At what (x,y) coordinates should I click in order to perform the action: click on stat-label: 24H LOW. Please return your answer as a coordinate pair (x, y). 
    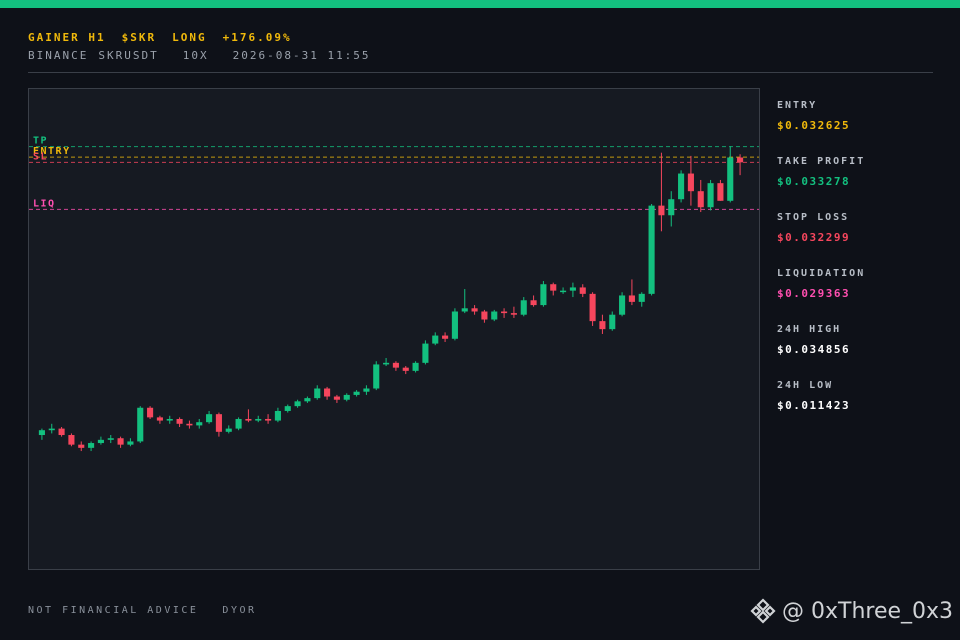
    Looking at the image, I should click on (805, 385).